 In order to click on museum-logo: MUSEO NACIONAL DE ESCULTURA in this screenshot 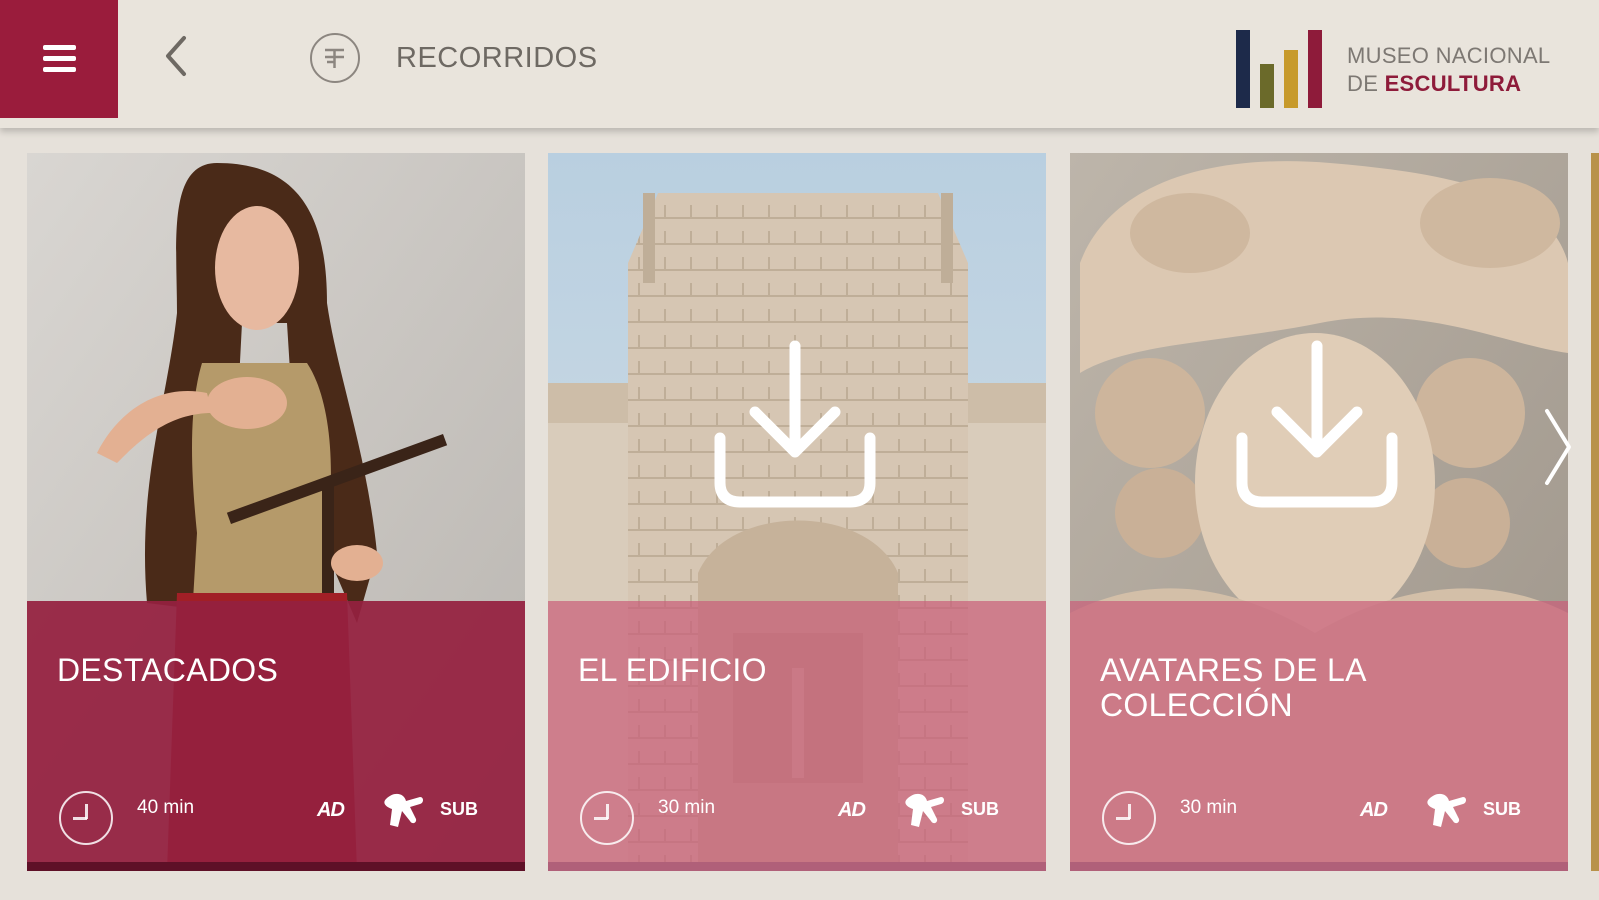, I will do `click(1406, 67)`.